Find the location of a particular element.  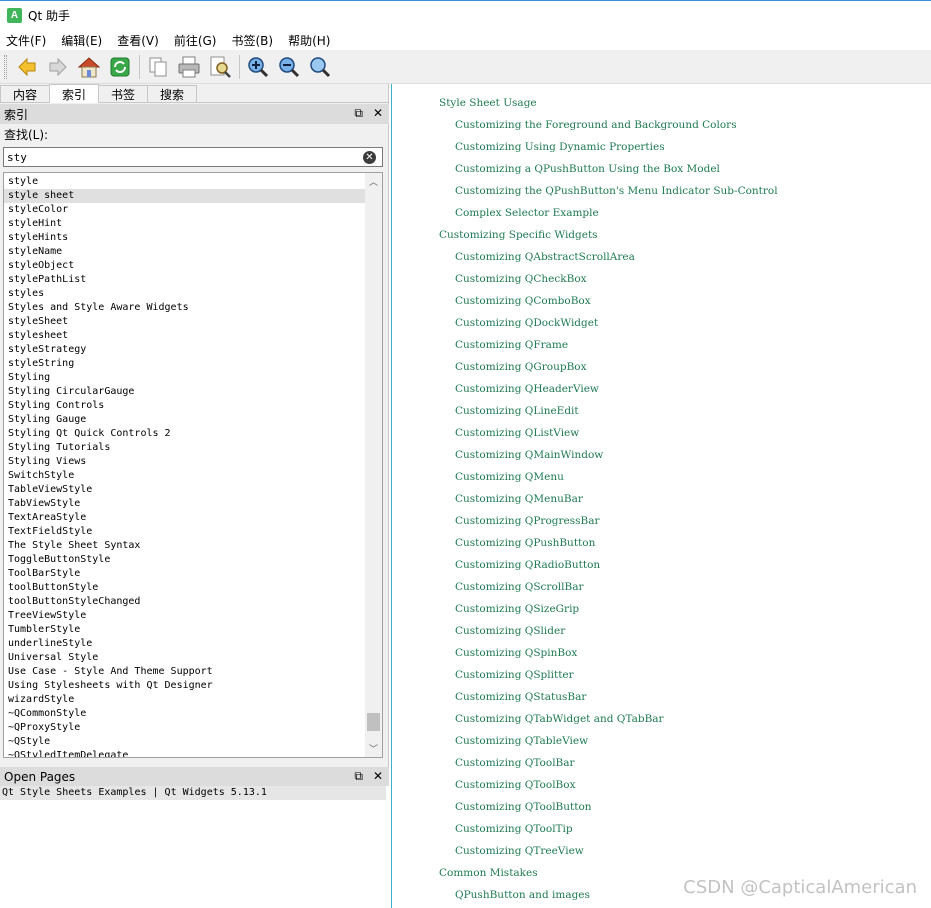

doc-link: Customizing QComboBox is located at coordinates (661, 301).